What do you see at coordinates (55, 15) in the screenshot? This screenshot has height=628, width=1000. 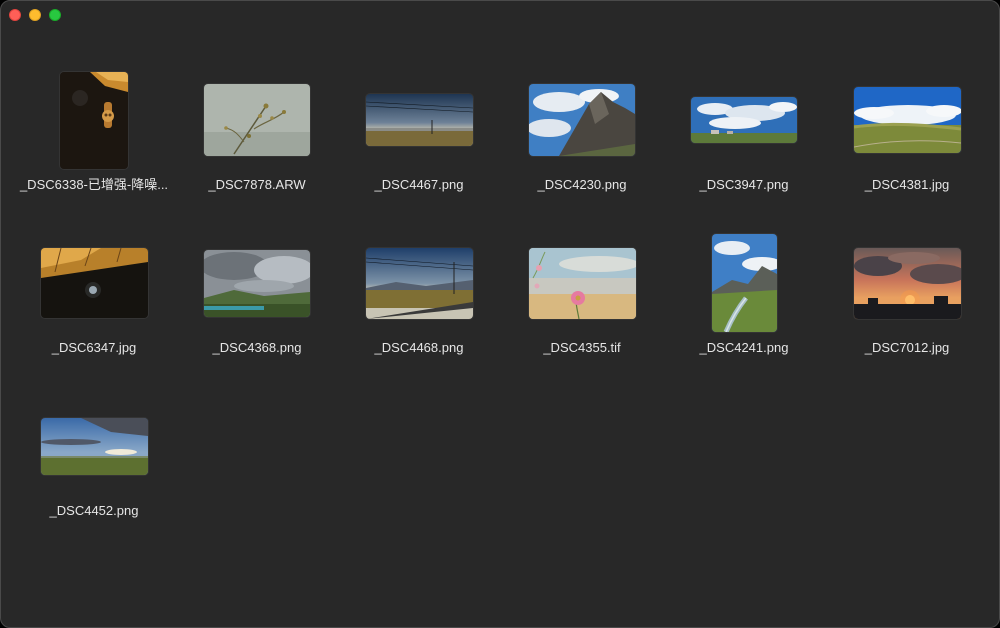 I see `zoom-window-button` at bounding box center [55, 15].